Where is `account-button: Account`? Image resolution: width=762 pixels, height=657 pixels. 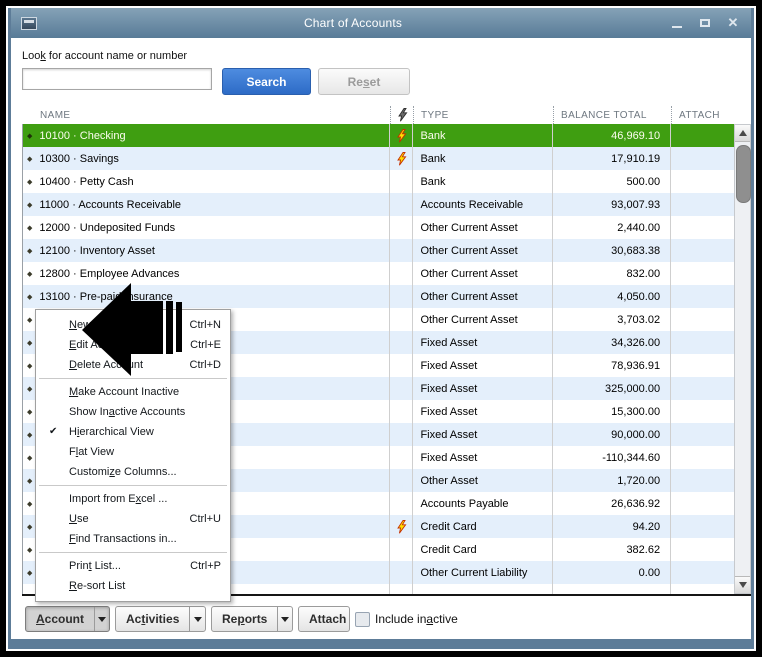 account-button: Account is located at coordinates (67, 619).